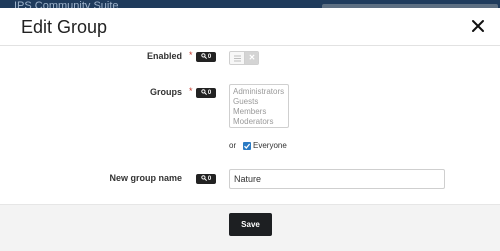  Describe the element at coordinates (337, 179) in the screenshot. I see `group-name-input` at that location.